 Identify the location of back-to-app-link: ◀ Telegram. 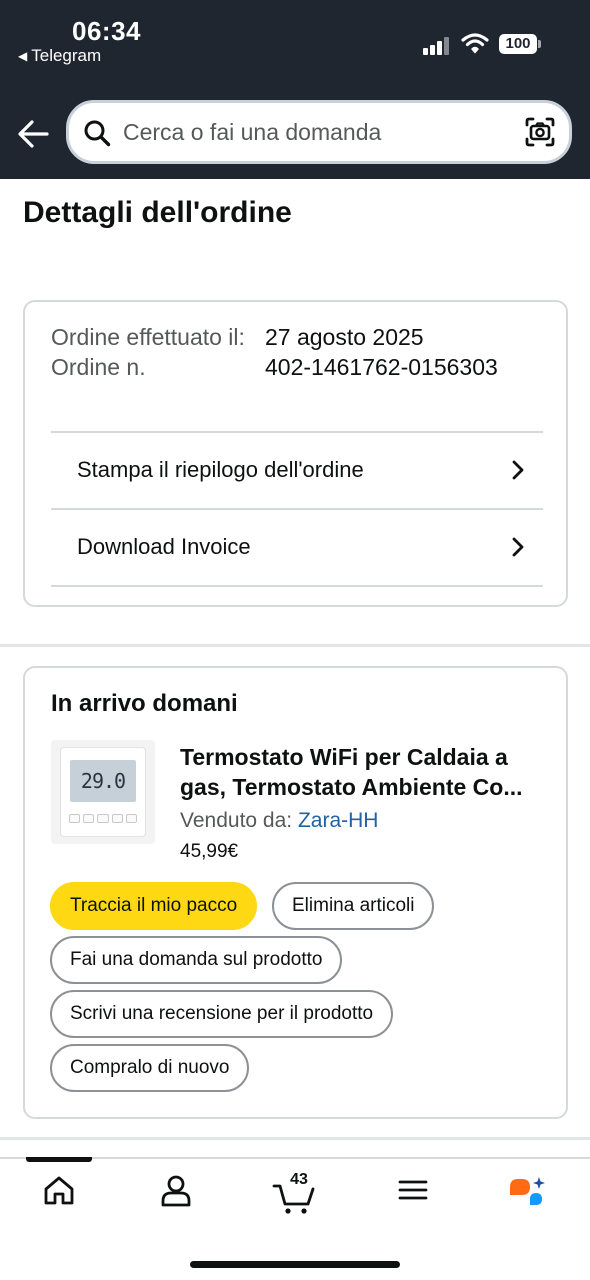
(59, 56).